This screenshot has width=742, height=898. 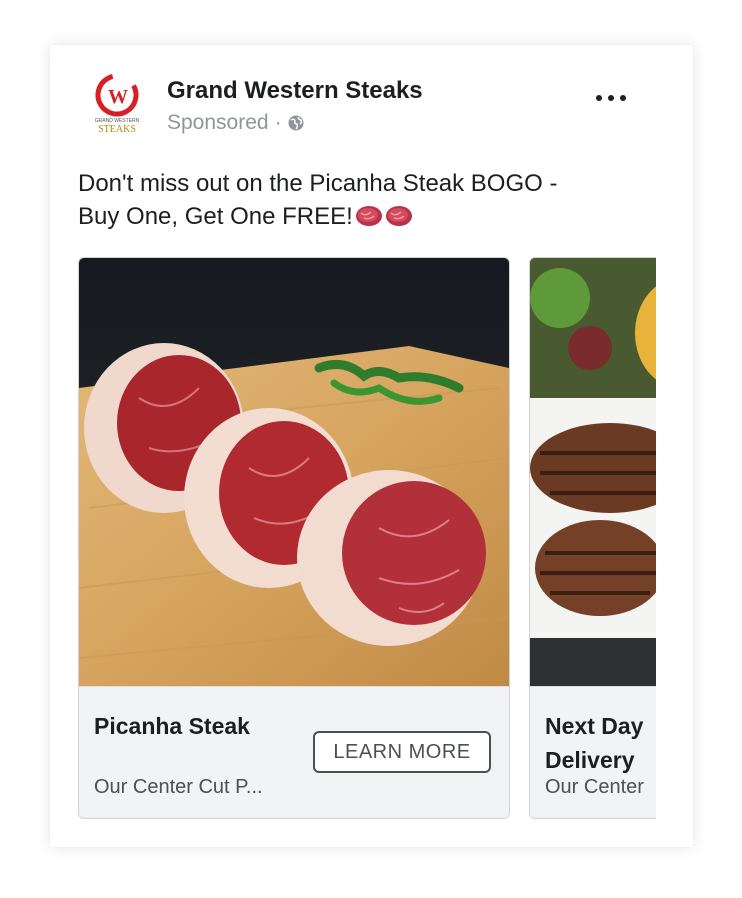 I want to click on carousel-card-title: Next Day Delivery, so click(x=600, y=743).